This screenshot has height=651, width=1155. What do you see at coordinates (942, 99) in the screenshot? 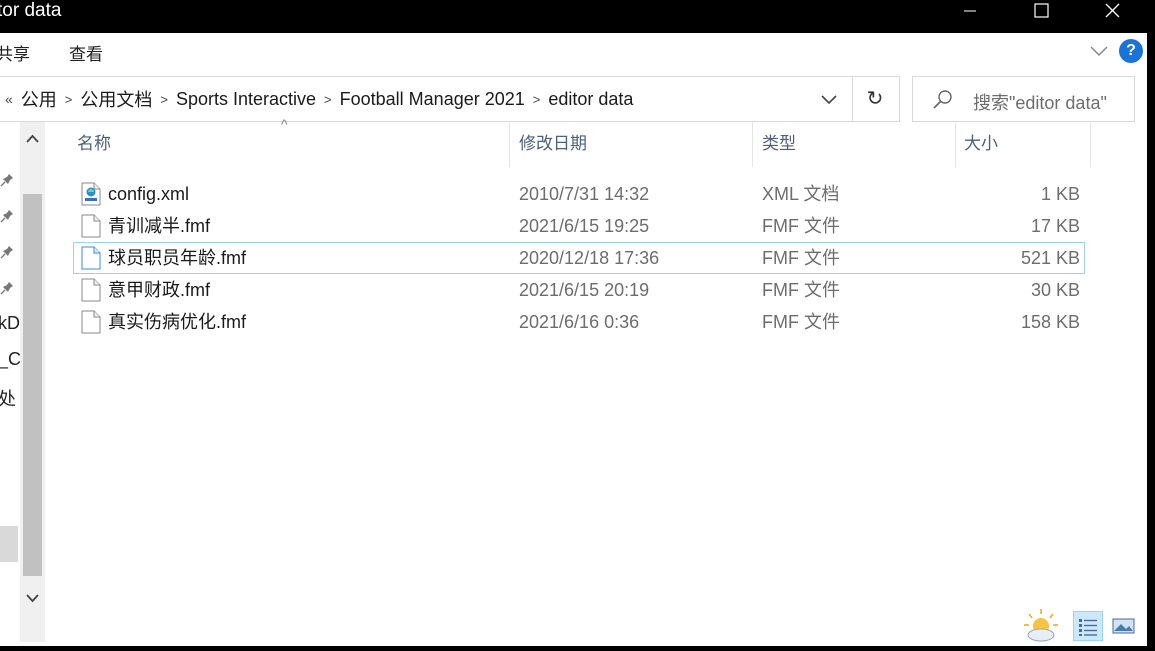
I see `search-icon` at bounding box center [942, 99].